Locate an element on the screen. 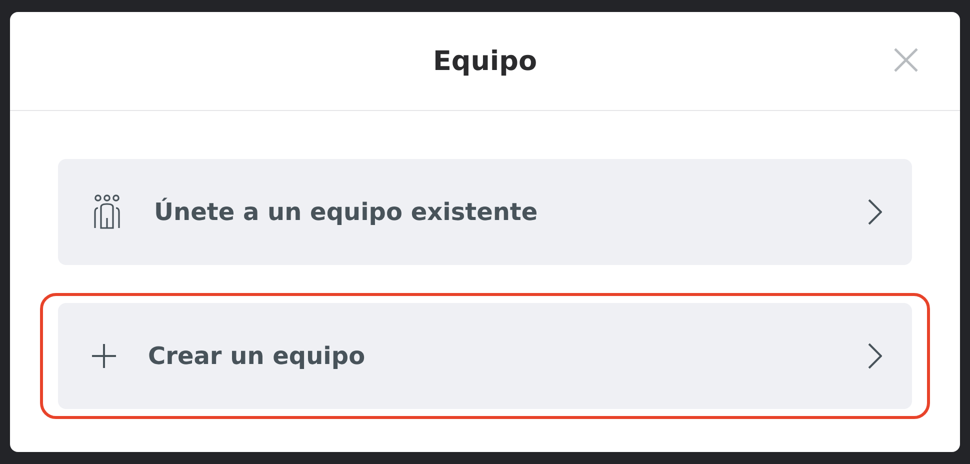  plus-icon is located at coordinates (104, 356).